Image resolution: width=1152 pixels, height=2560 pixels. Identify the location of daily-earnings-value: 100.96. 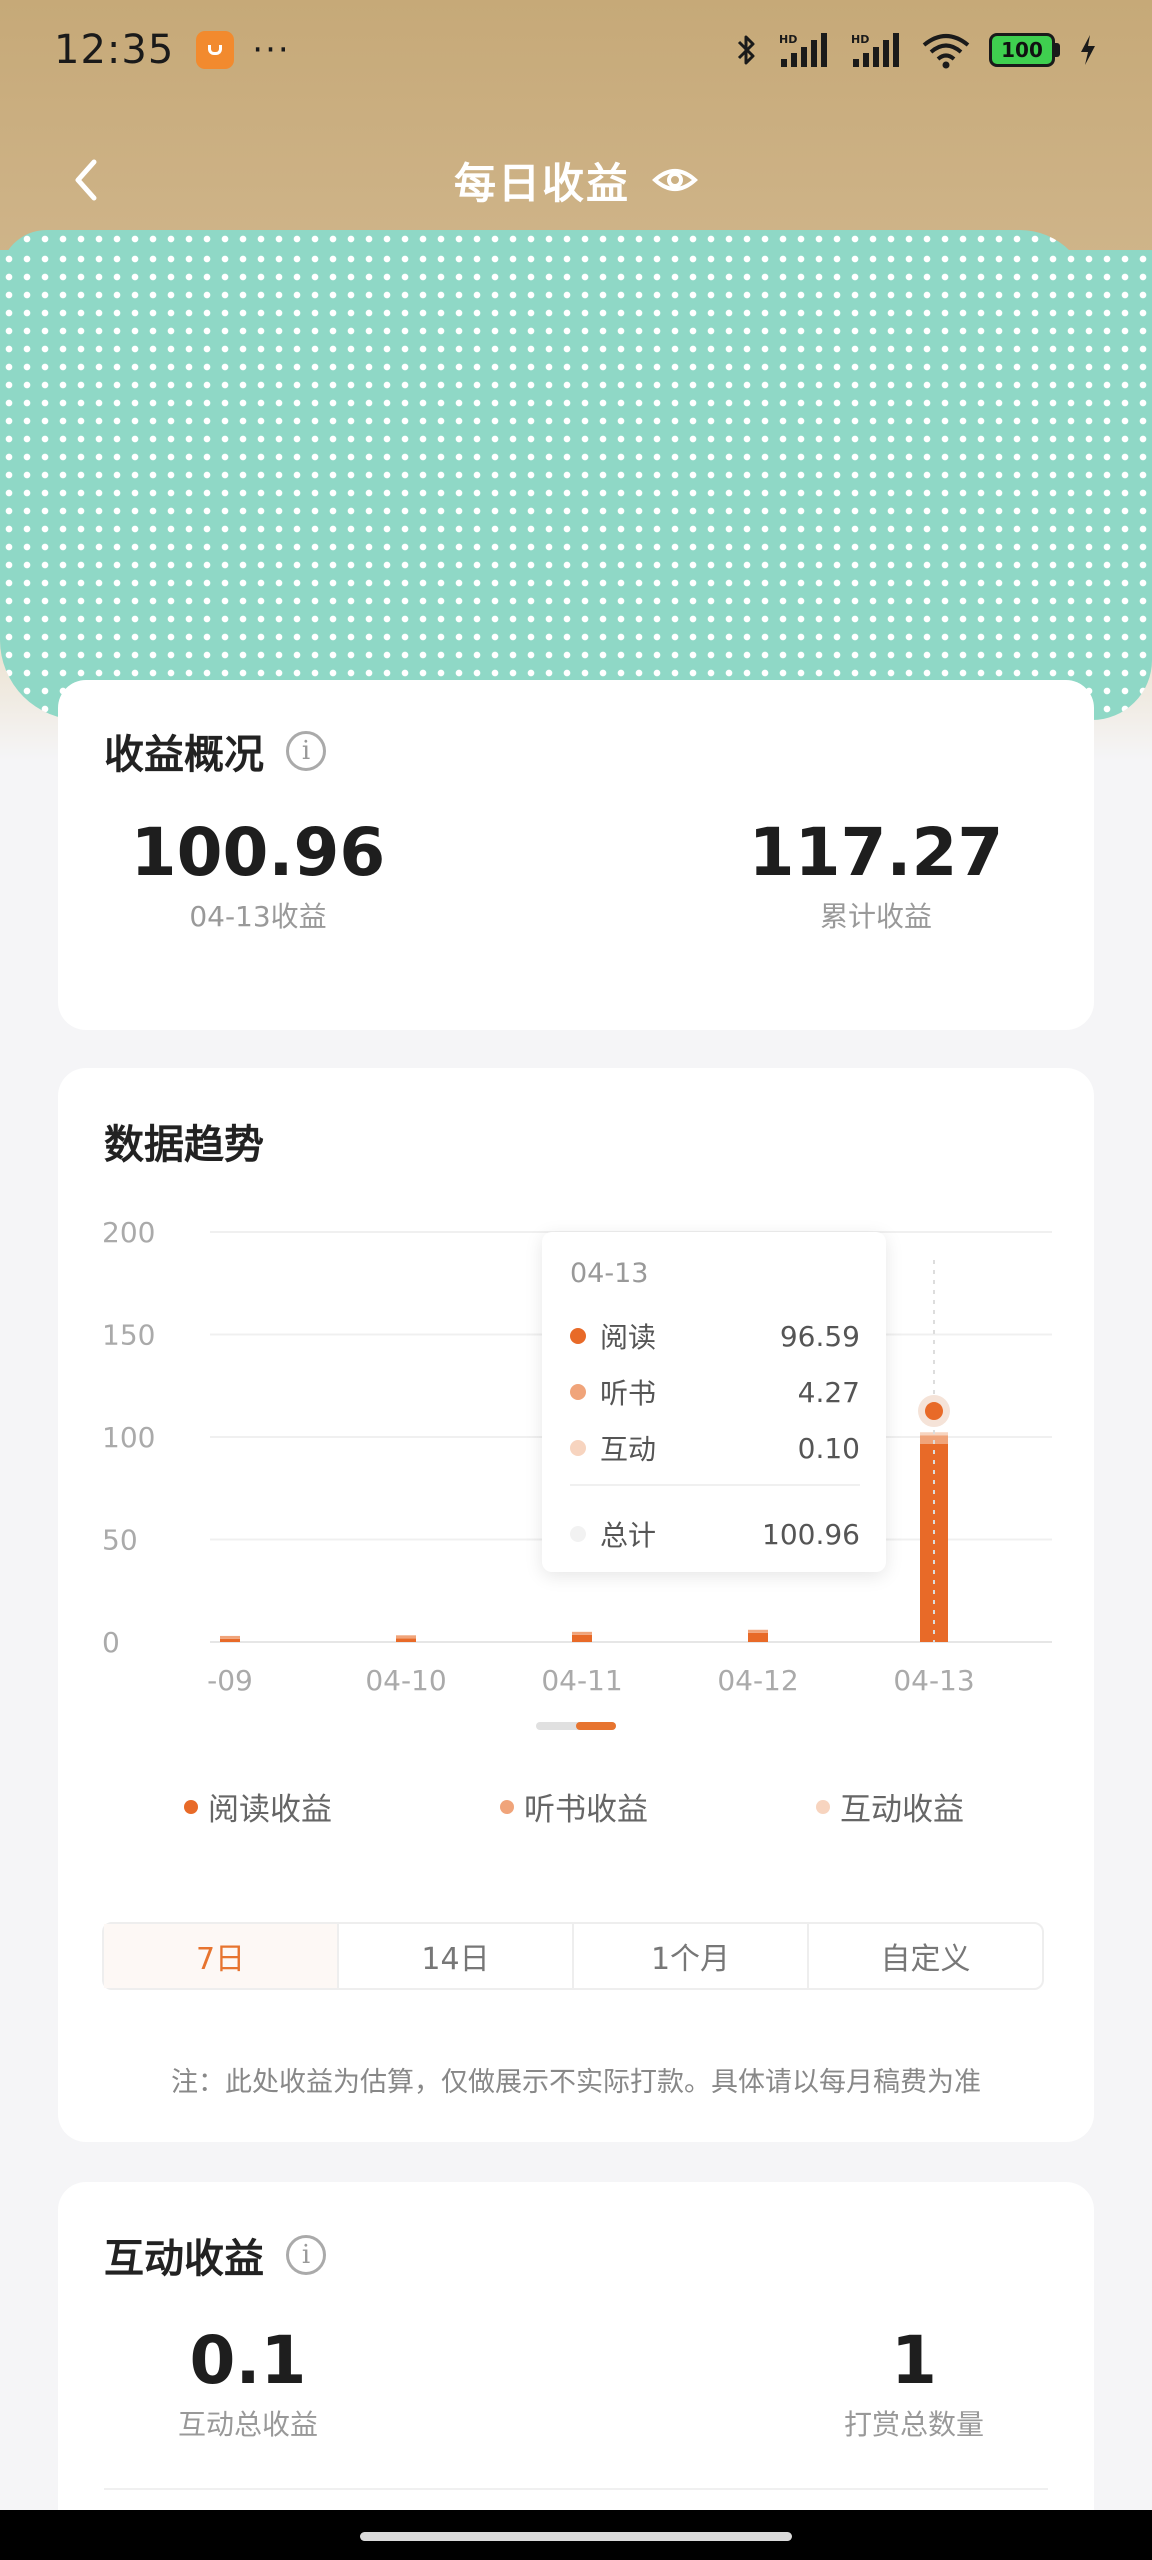
(258, 852).